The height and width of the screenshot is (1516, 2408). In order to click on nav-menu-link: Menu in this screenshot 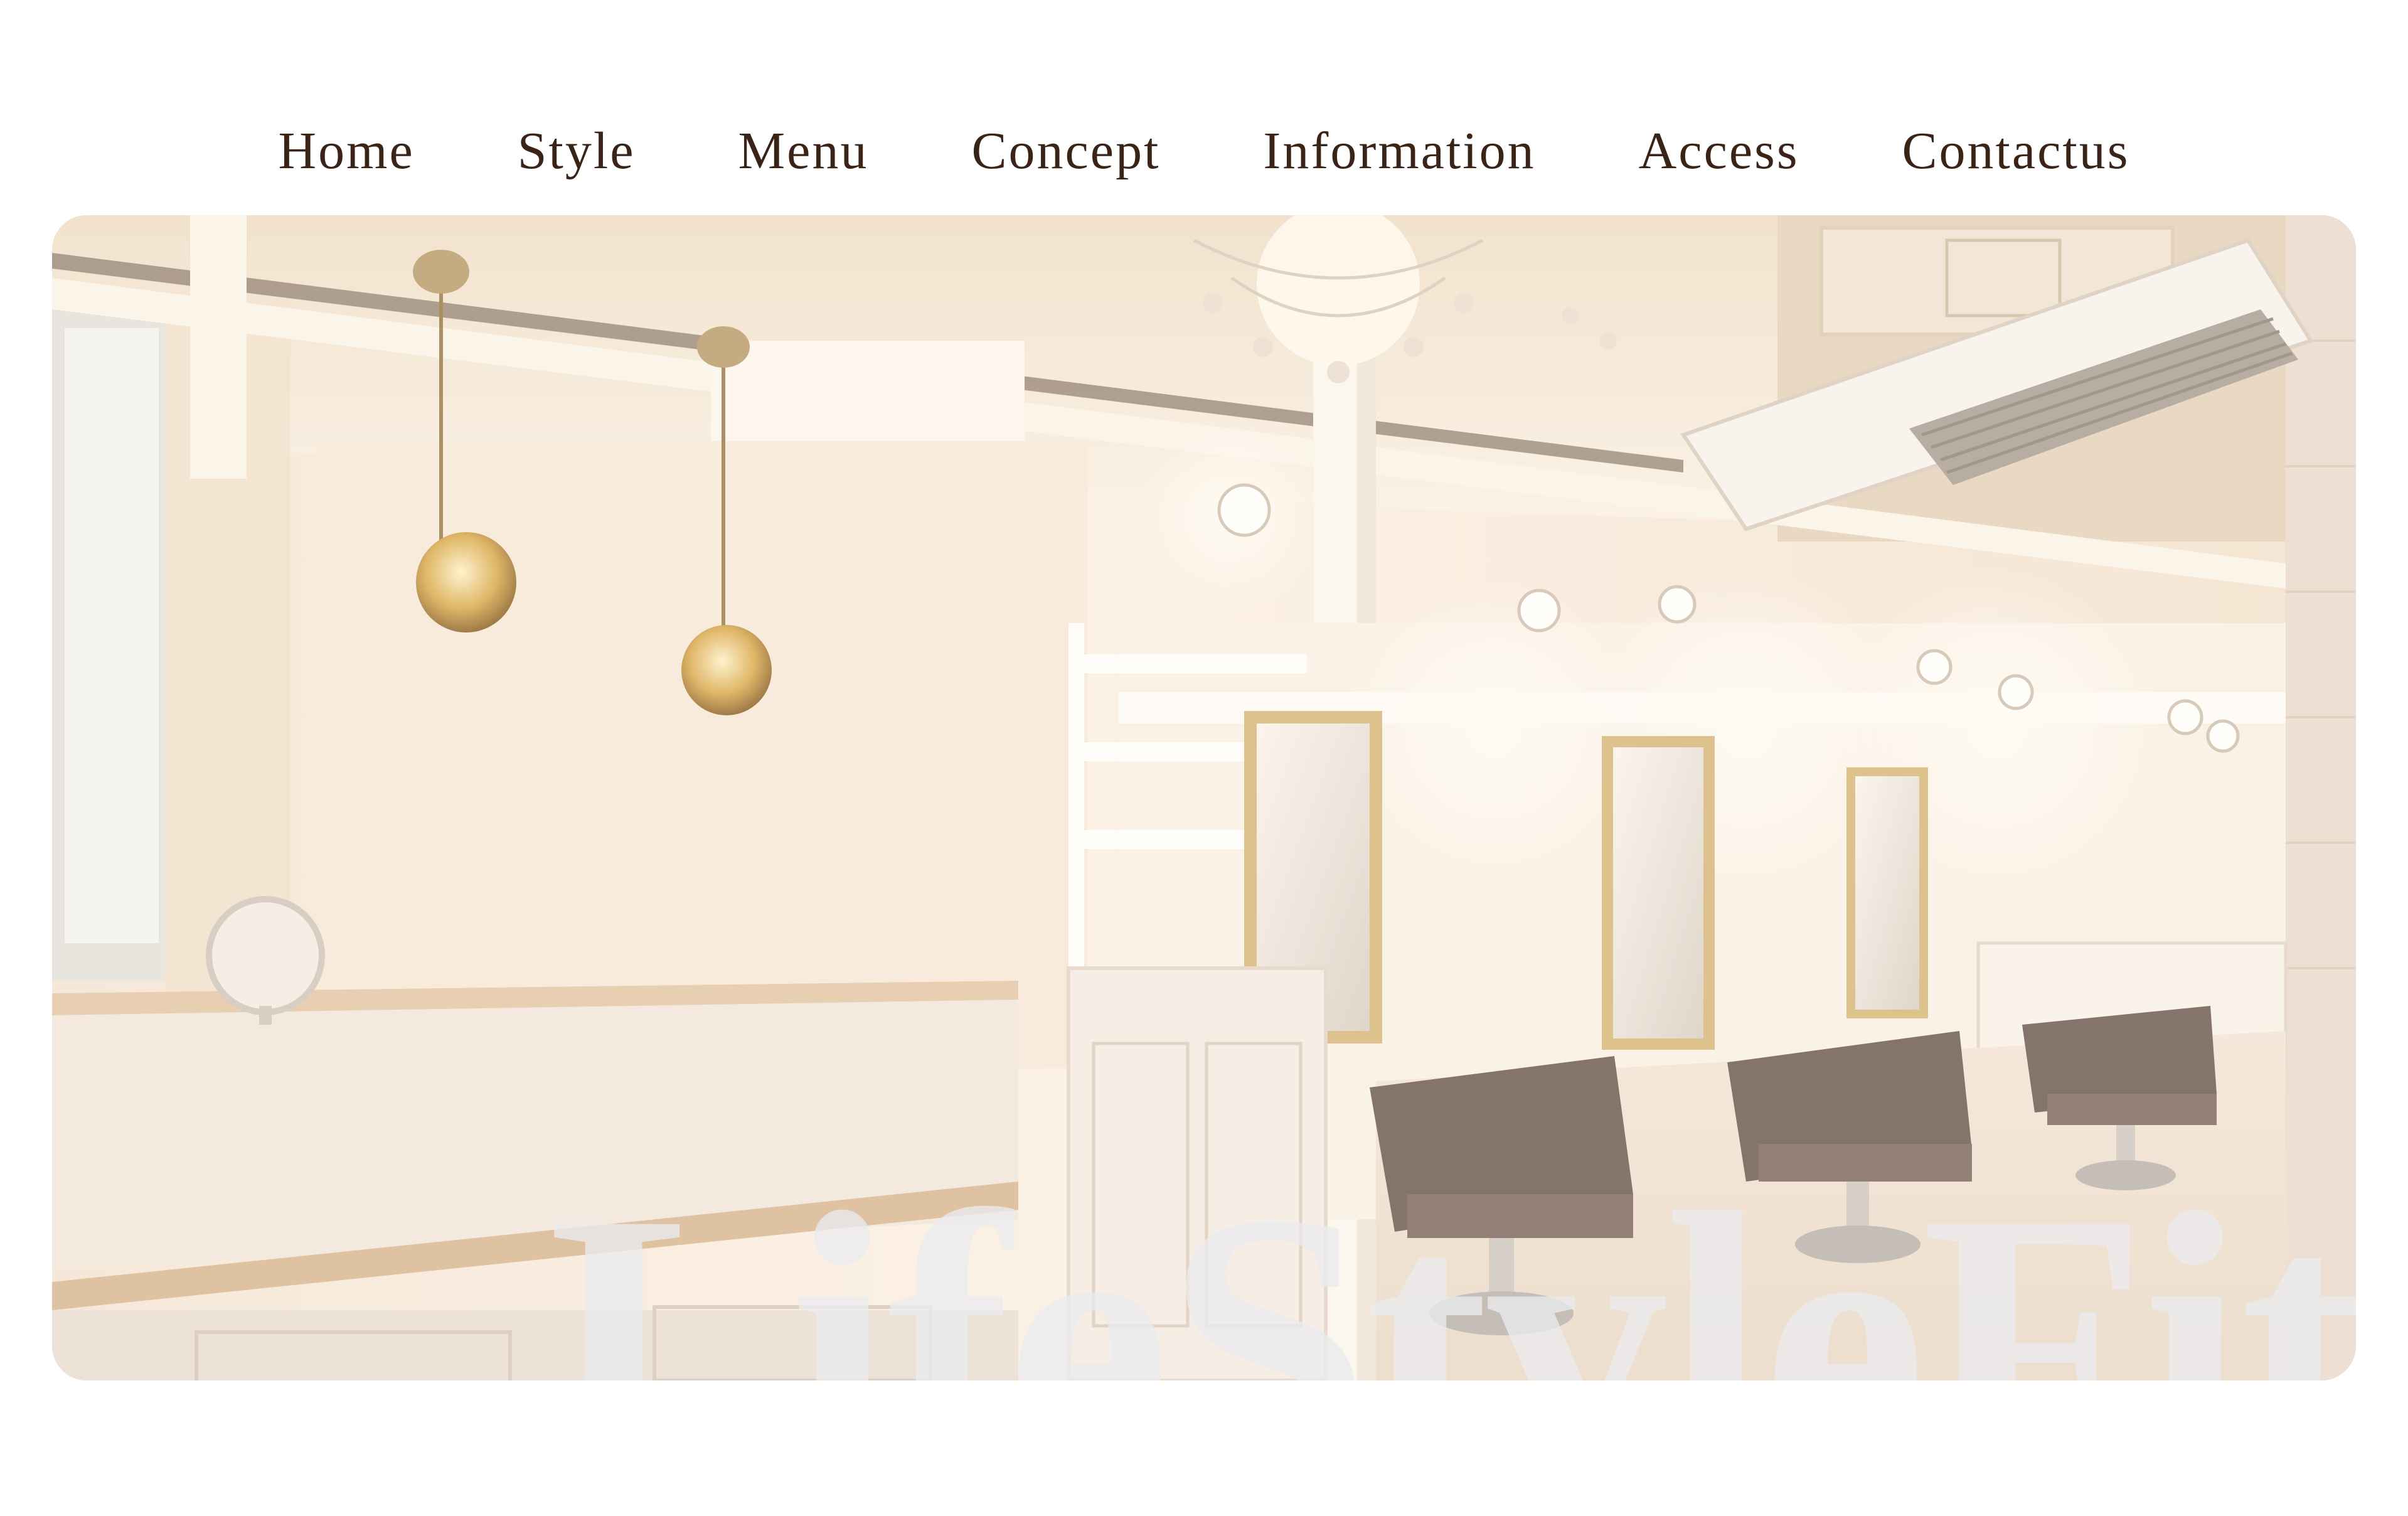, I will do `click(803, 151)`.